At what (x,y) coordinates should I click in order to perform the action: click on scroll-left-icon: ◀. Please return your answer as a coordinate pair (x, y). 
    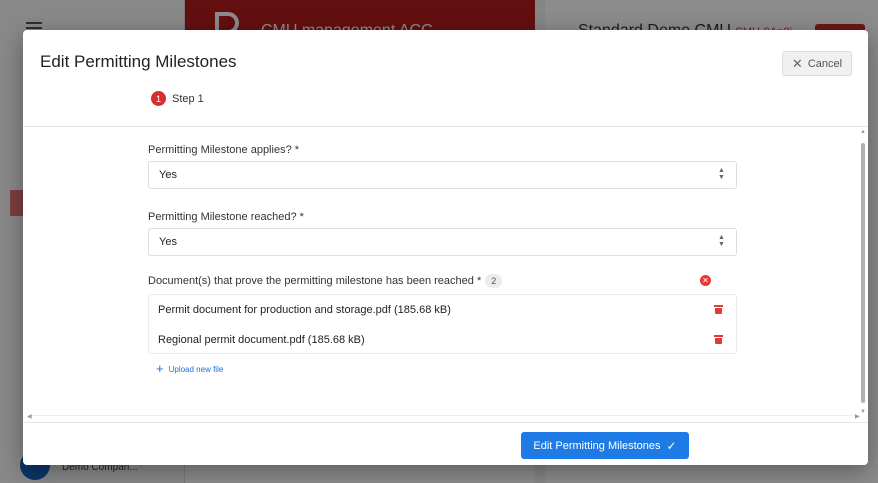
    Looking at the image, I should click on (29, 417).